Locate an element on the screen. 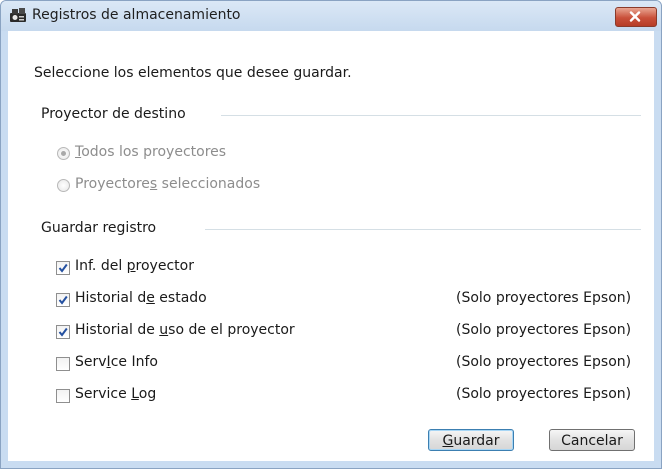 This screenshot has height=469, width=662. checkbox-status-history is located at coordinates (63, 300).